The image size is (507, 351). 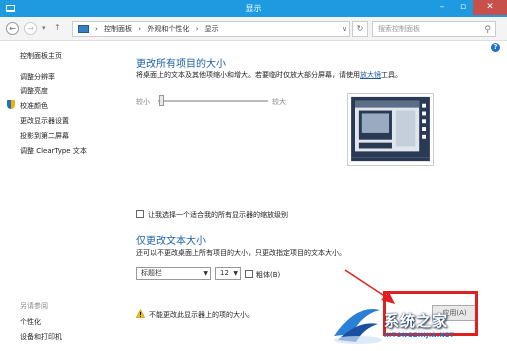 I want to click on breadcrumb-control-panel: 控制面板, so click(x=118, y=29).